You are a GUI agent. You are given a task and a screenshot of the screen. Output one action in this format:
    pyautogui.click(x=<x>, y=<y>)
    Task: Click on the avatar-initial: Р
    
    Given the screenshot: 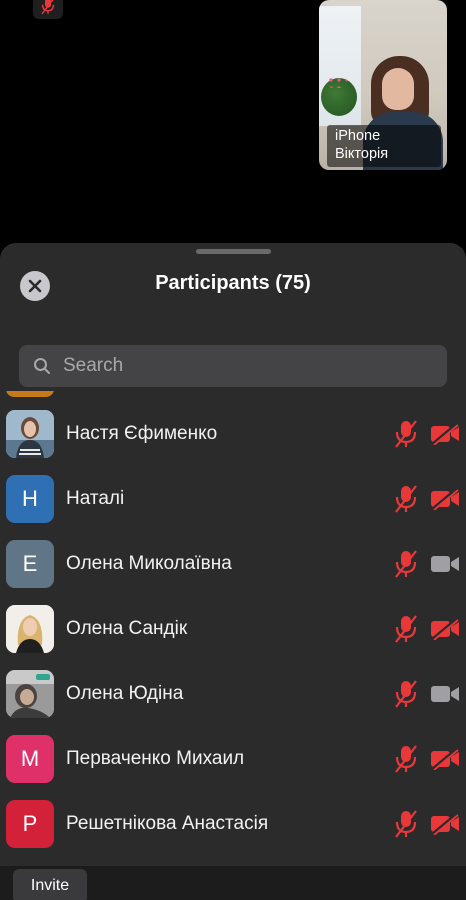 What is the action you would take?
    pyautogui.click(x=30, y=823)
    